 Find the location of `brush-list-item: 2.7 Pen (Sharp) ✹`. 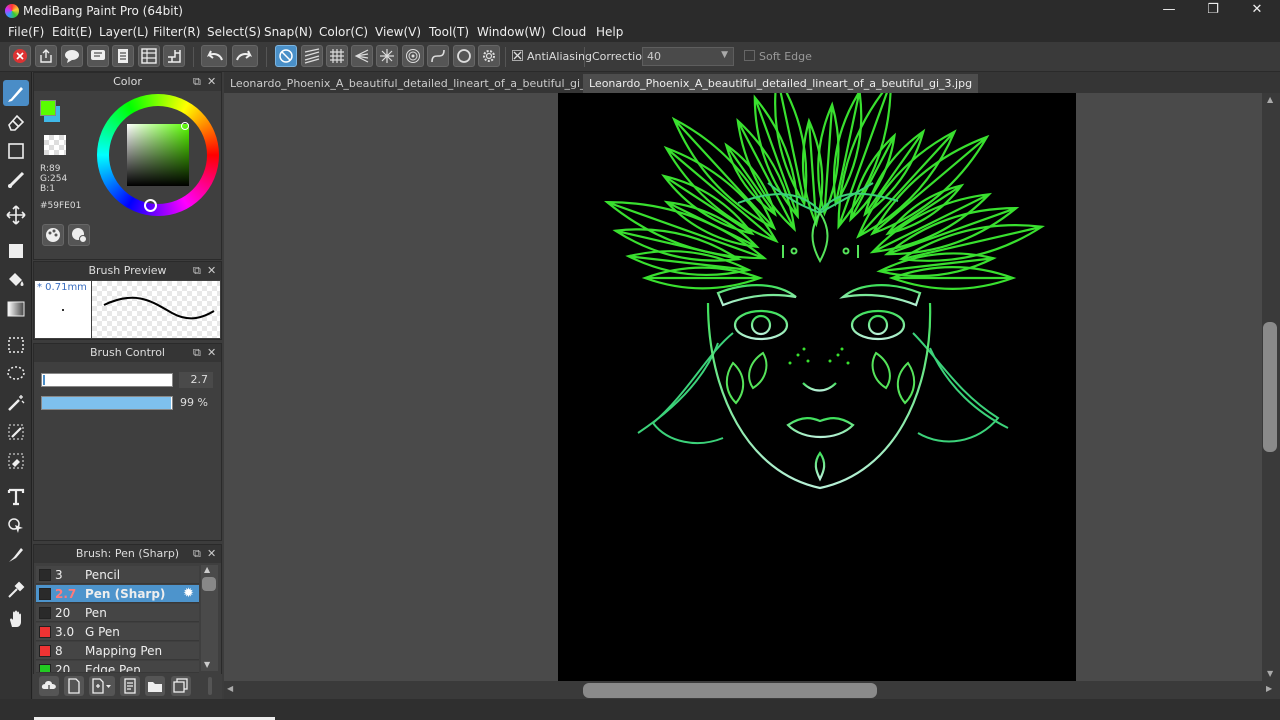

brush-list-item: 2.7 Pen (Sharp) ✹ is located at coordinates (117, 594).